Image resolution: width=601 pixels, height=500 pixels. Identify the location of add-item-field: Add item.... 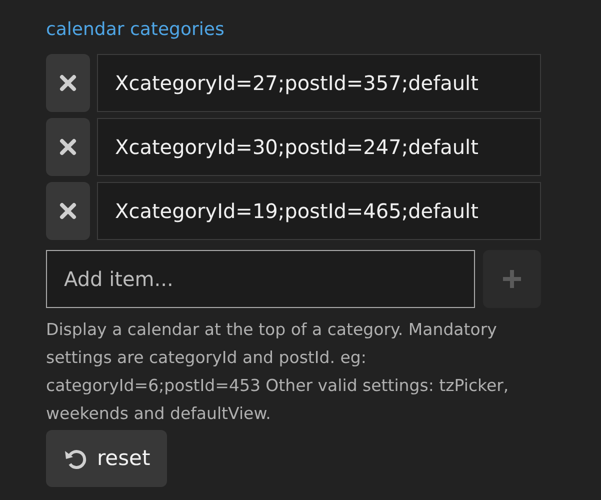
(260, 279).